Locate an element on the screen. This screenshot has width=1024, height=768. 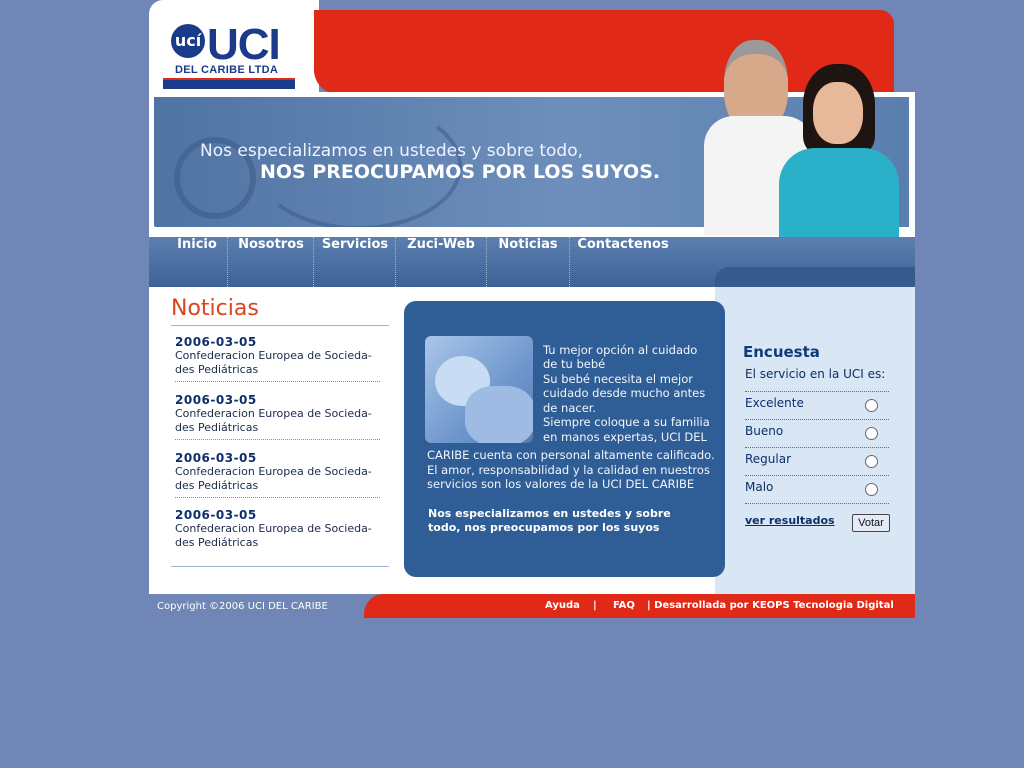
survey-option-label: Bueno is located at coordinates (764, 431).